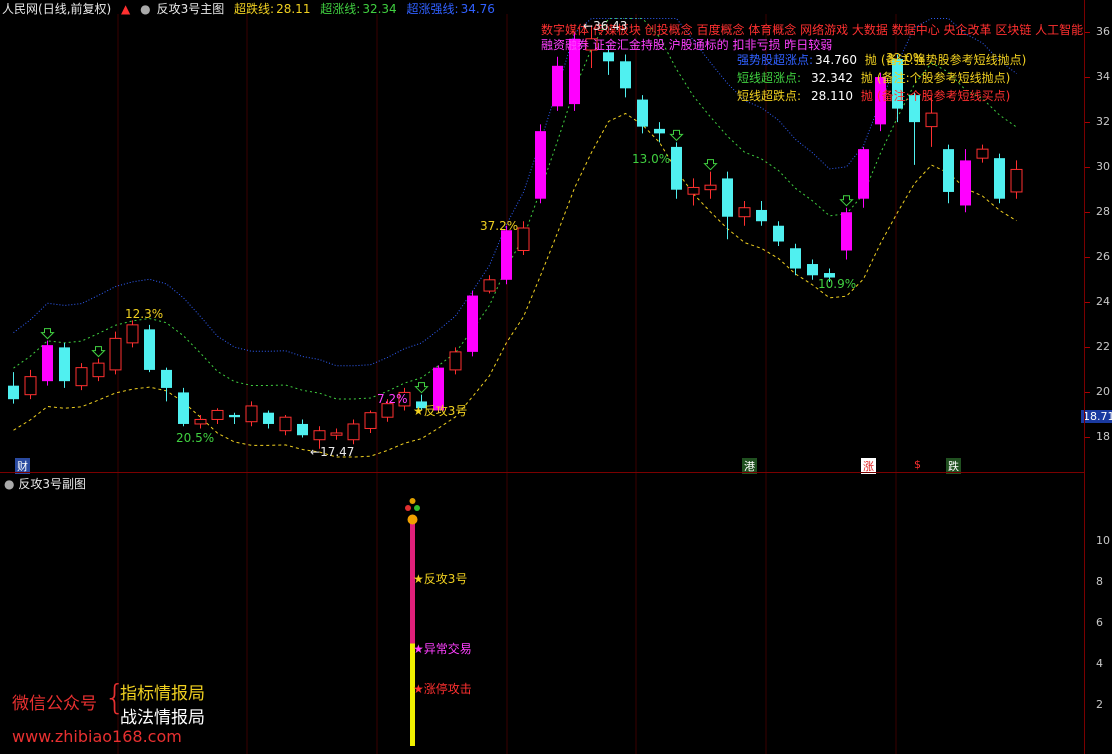 This screenshot has width=1112, height=754. Describe the element at coordinates (836, 60) in the screenshot. I see `info-value: 34.760` at that location.